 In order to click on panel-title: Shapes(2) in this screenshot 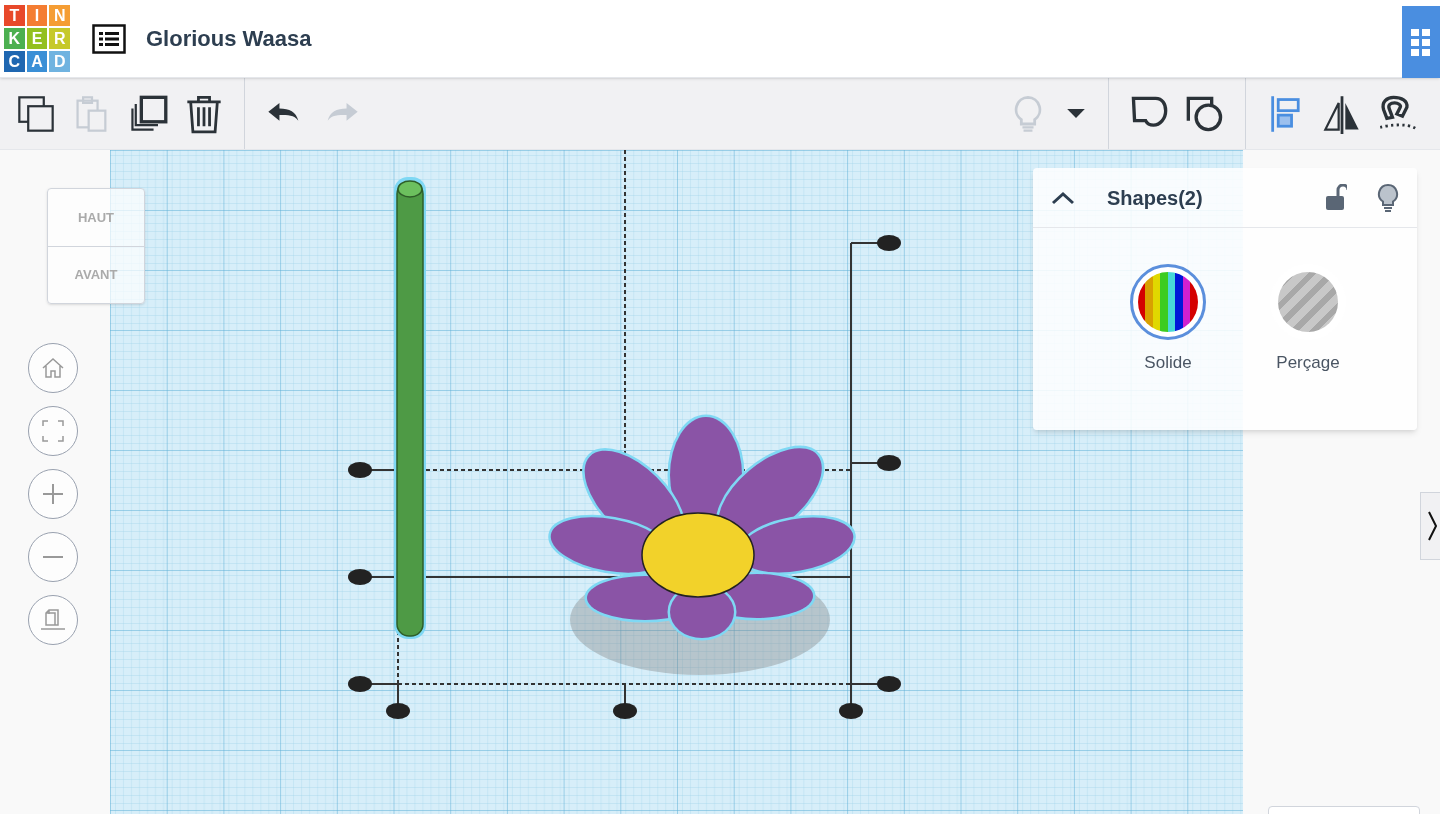, I will do `click(1155, 198)`.